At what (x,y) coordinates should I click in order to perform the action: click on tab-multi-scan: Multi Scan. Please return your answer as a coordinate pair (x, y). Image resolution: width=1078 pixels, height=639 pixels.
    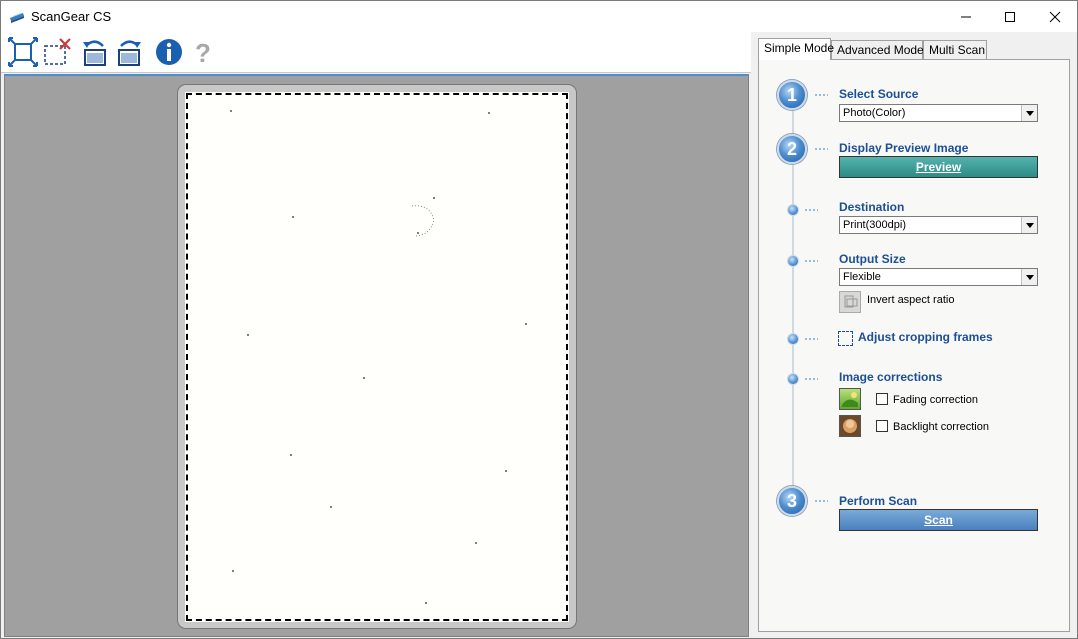
    Looking at the image, I should click on (955, 49).